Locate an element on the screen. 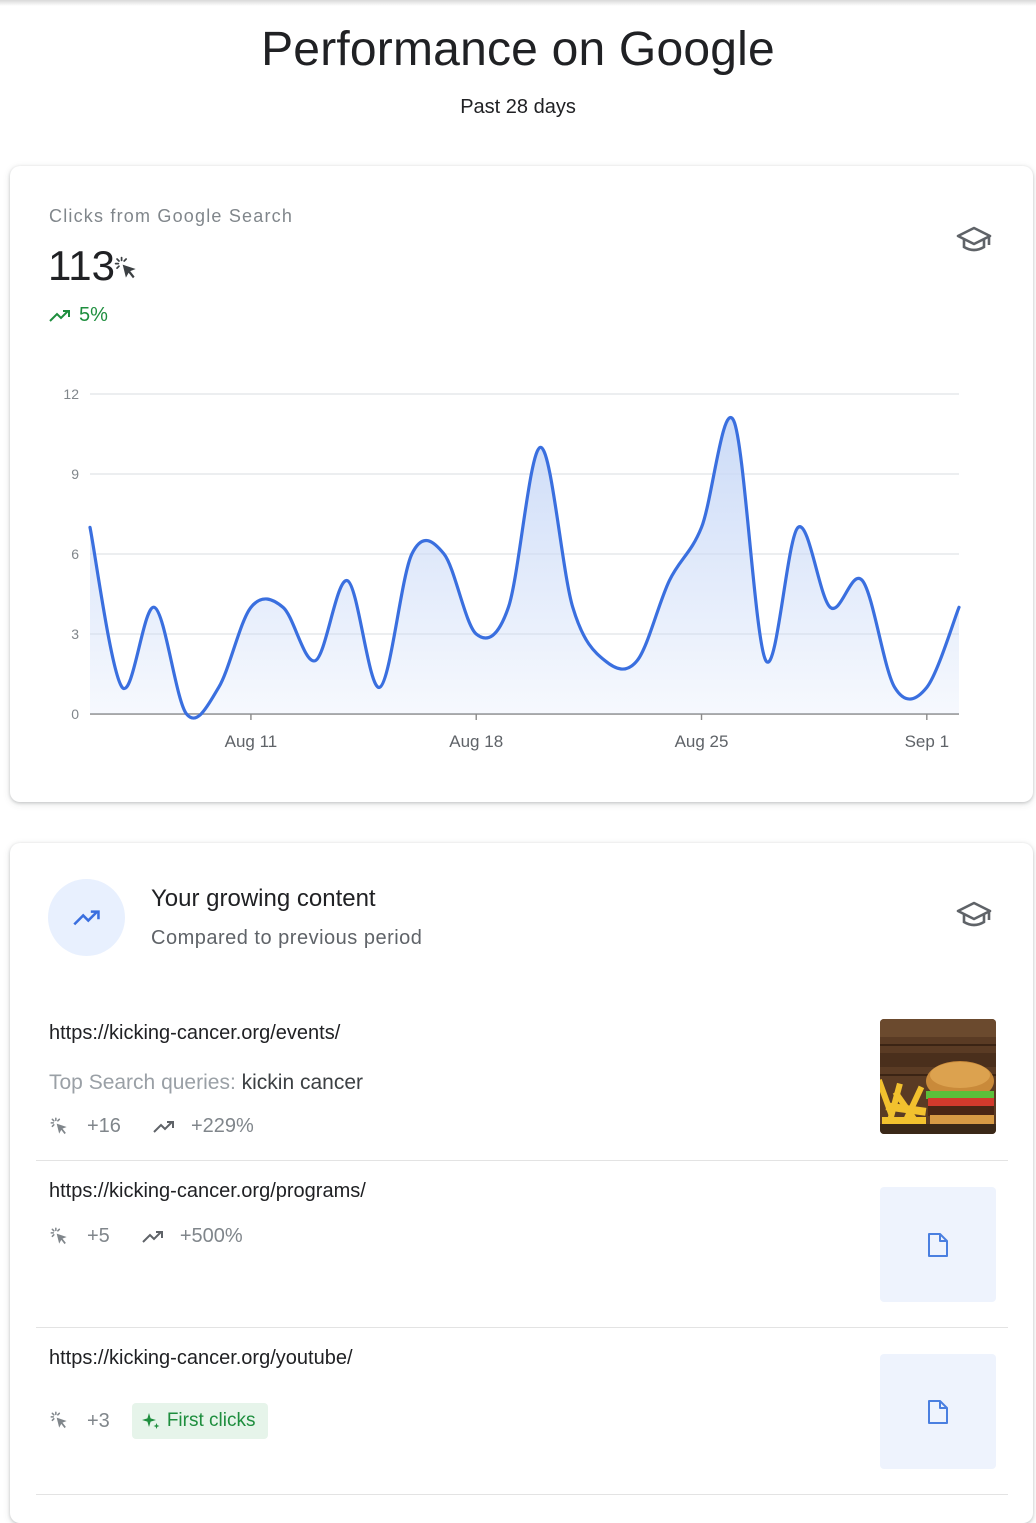 This screenshot has width=1036, height=1523. top-queries: Top Search queries: kickin cancer is located at coordinates (206, 1083).